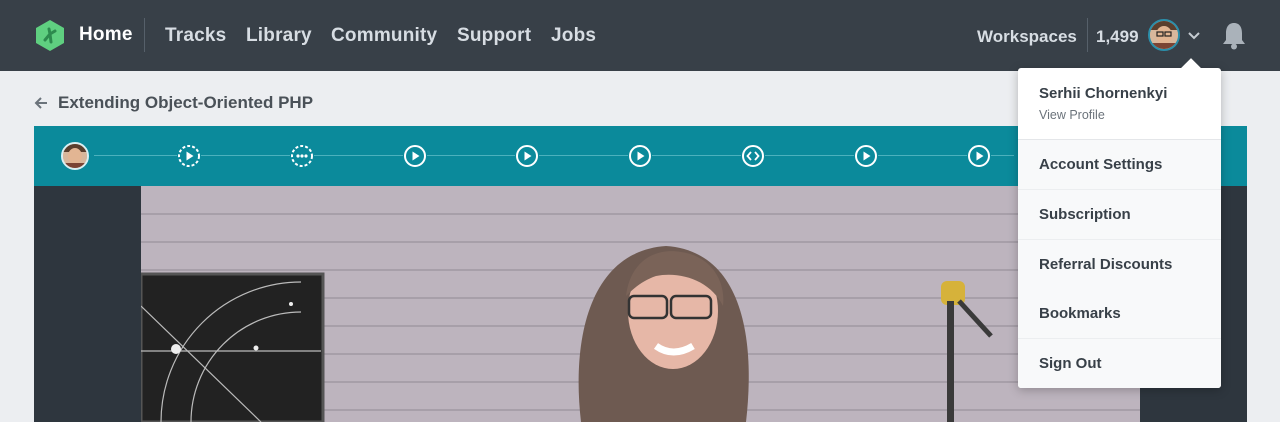  Describe the element at coordinates (1103, 93) in the screenshot. I see `user-name: Serhii Chornenkyi` at that location.